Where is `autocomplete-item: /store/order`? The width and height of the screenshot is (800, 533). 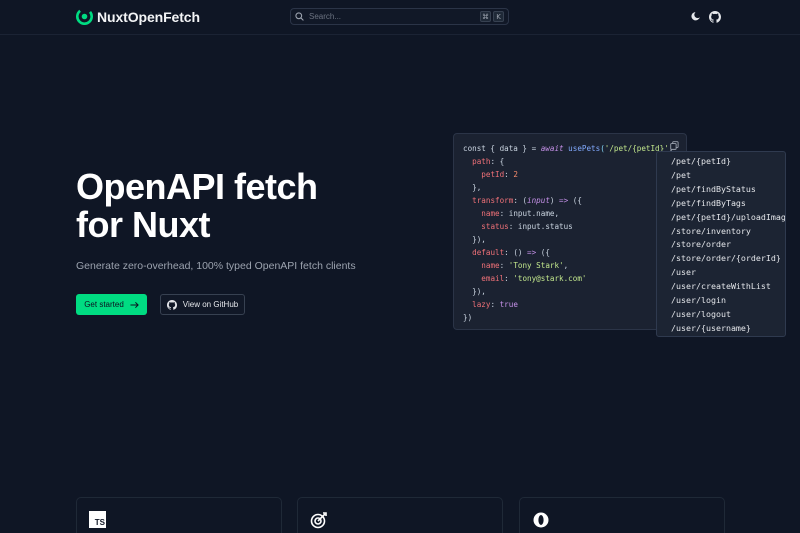 autocomplete-item: /store/order is located at coordinates (728, 245).